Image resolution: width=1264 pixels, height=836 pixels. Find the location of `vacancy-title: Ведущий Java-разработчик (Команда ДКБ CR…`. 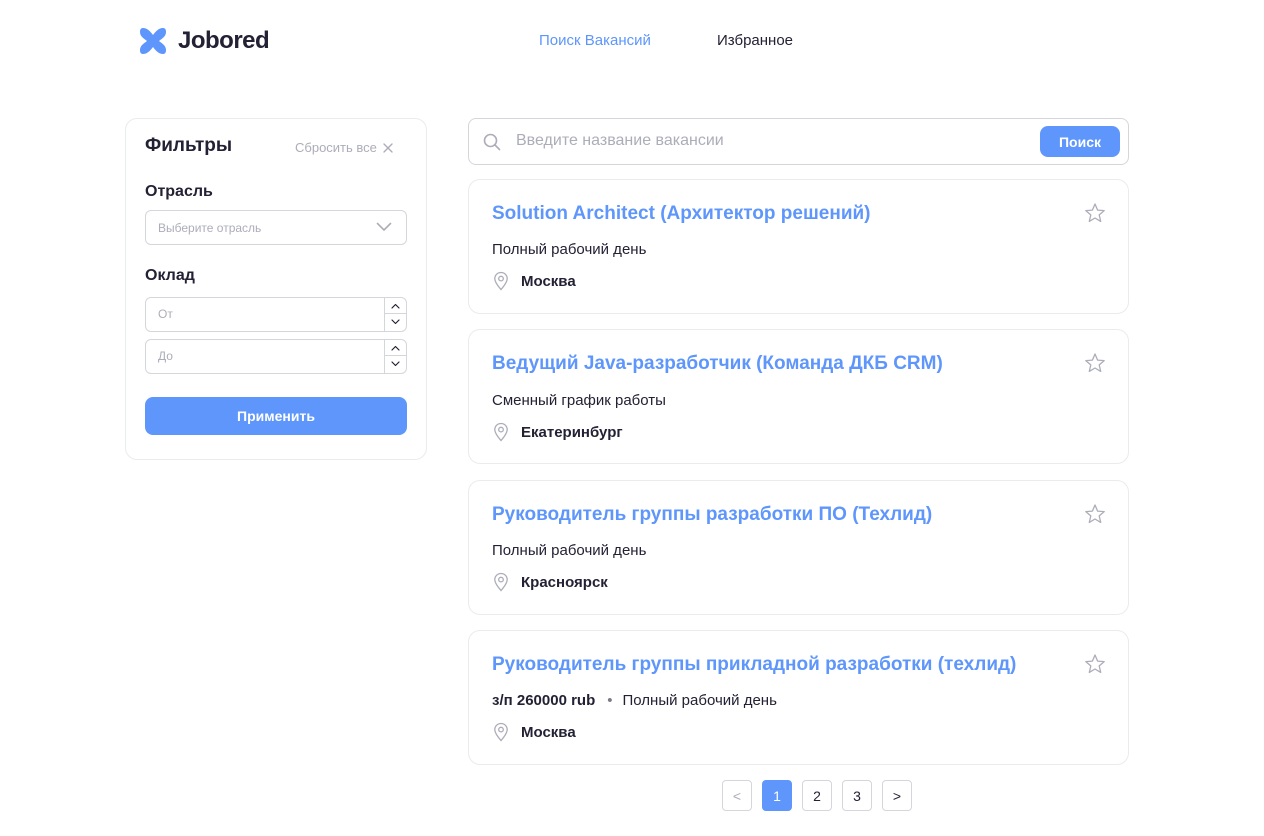

vacancy-title: Ведущий Java-разработчик (Команда ДКБ CR… is located at coordinates (717, 364).